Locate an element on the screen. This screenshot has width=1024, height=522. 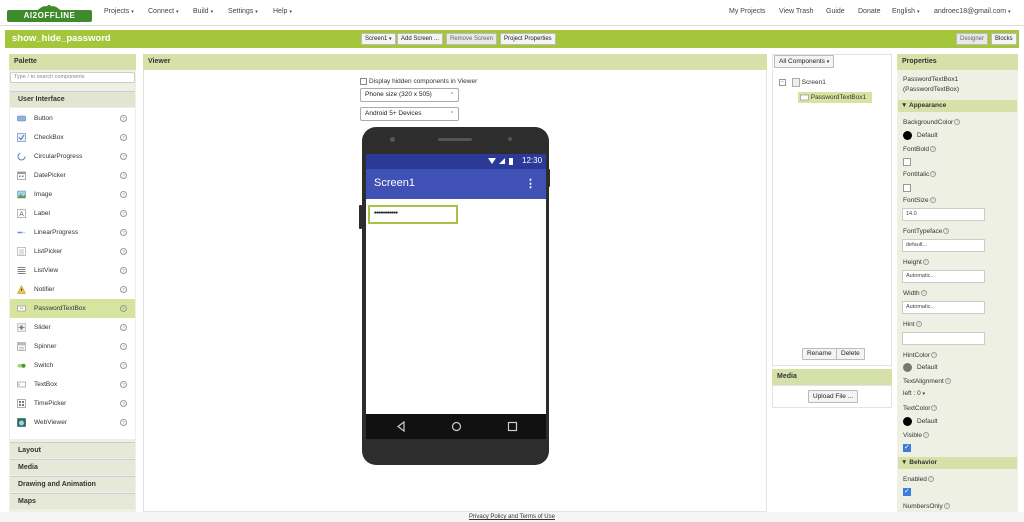
section-drawing-and-animation: Drawing and Animation is located at coordinates (72, 484).